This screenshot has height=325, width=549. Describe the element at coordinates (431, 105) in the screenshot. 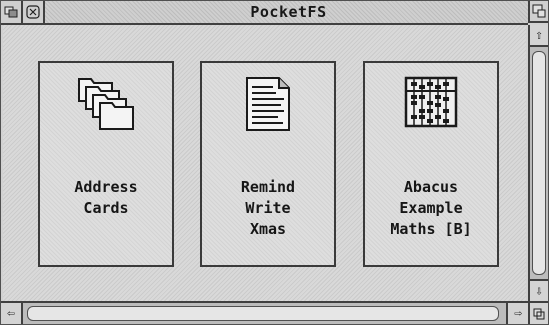

I see `abacus-icon` at that location.